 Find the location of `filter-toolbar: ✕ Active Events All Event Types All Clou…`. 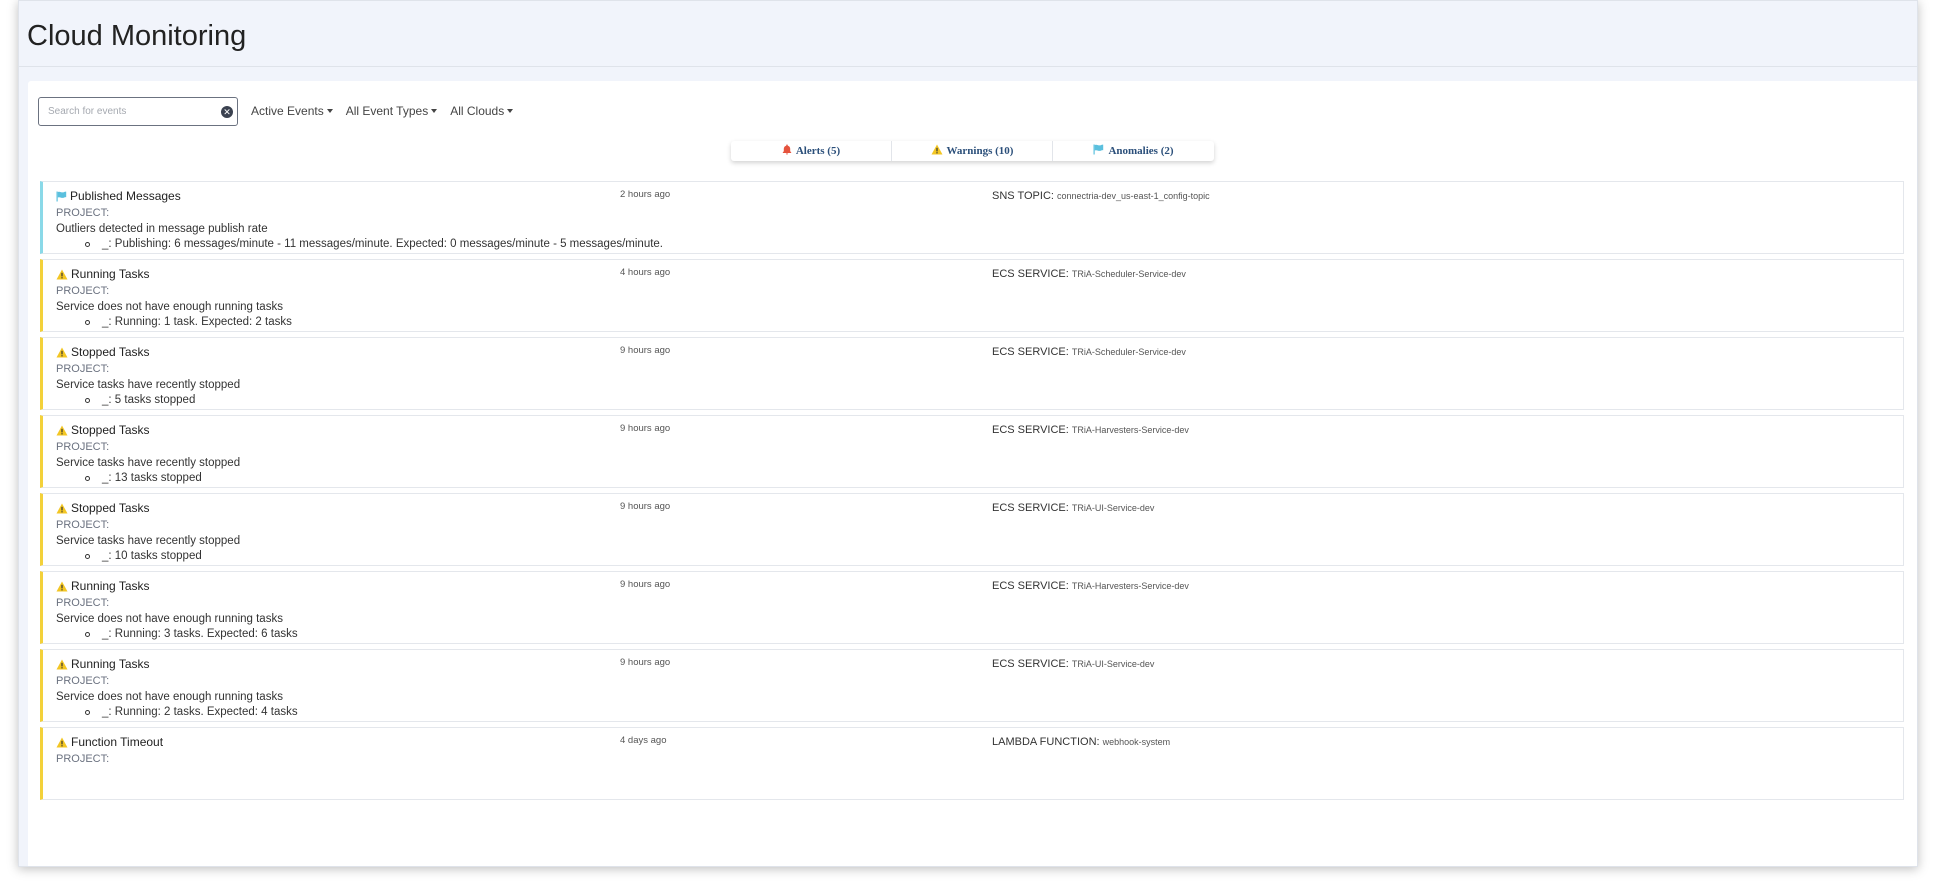

filter-toolbar: ✕ Active Events All Event Types All Clou… is located at coordinates (276, 111).